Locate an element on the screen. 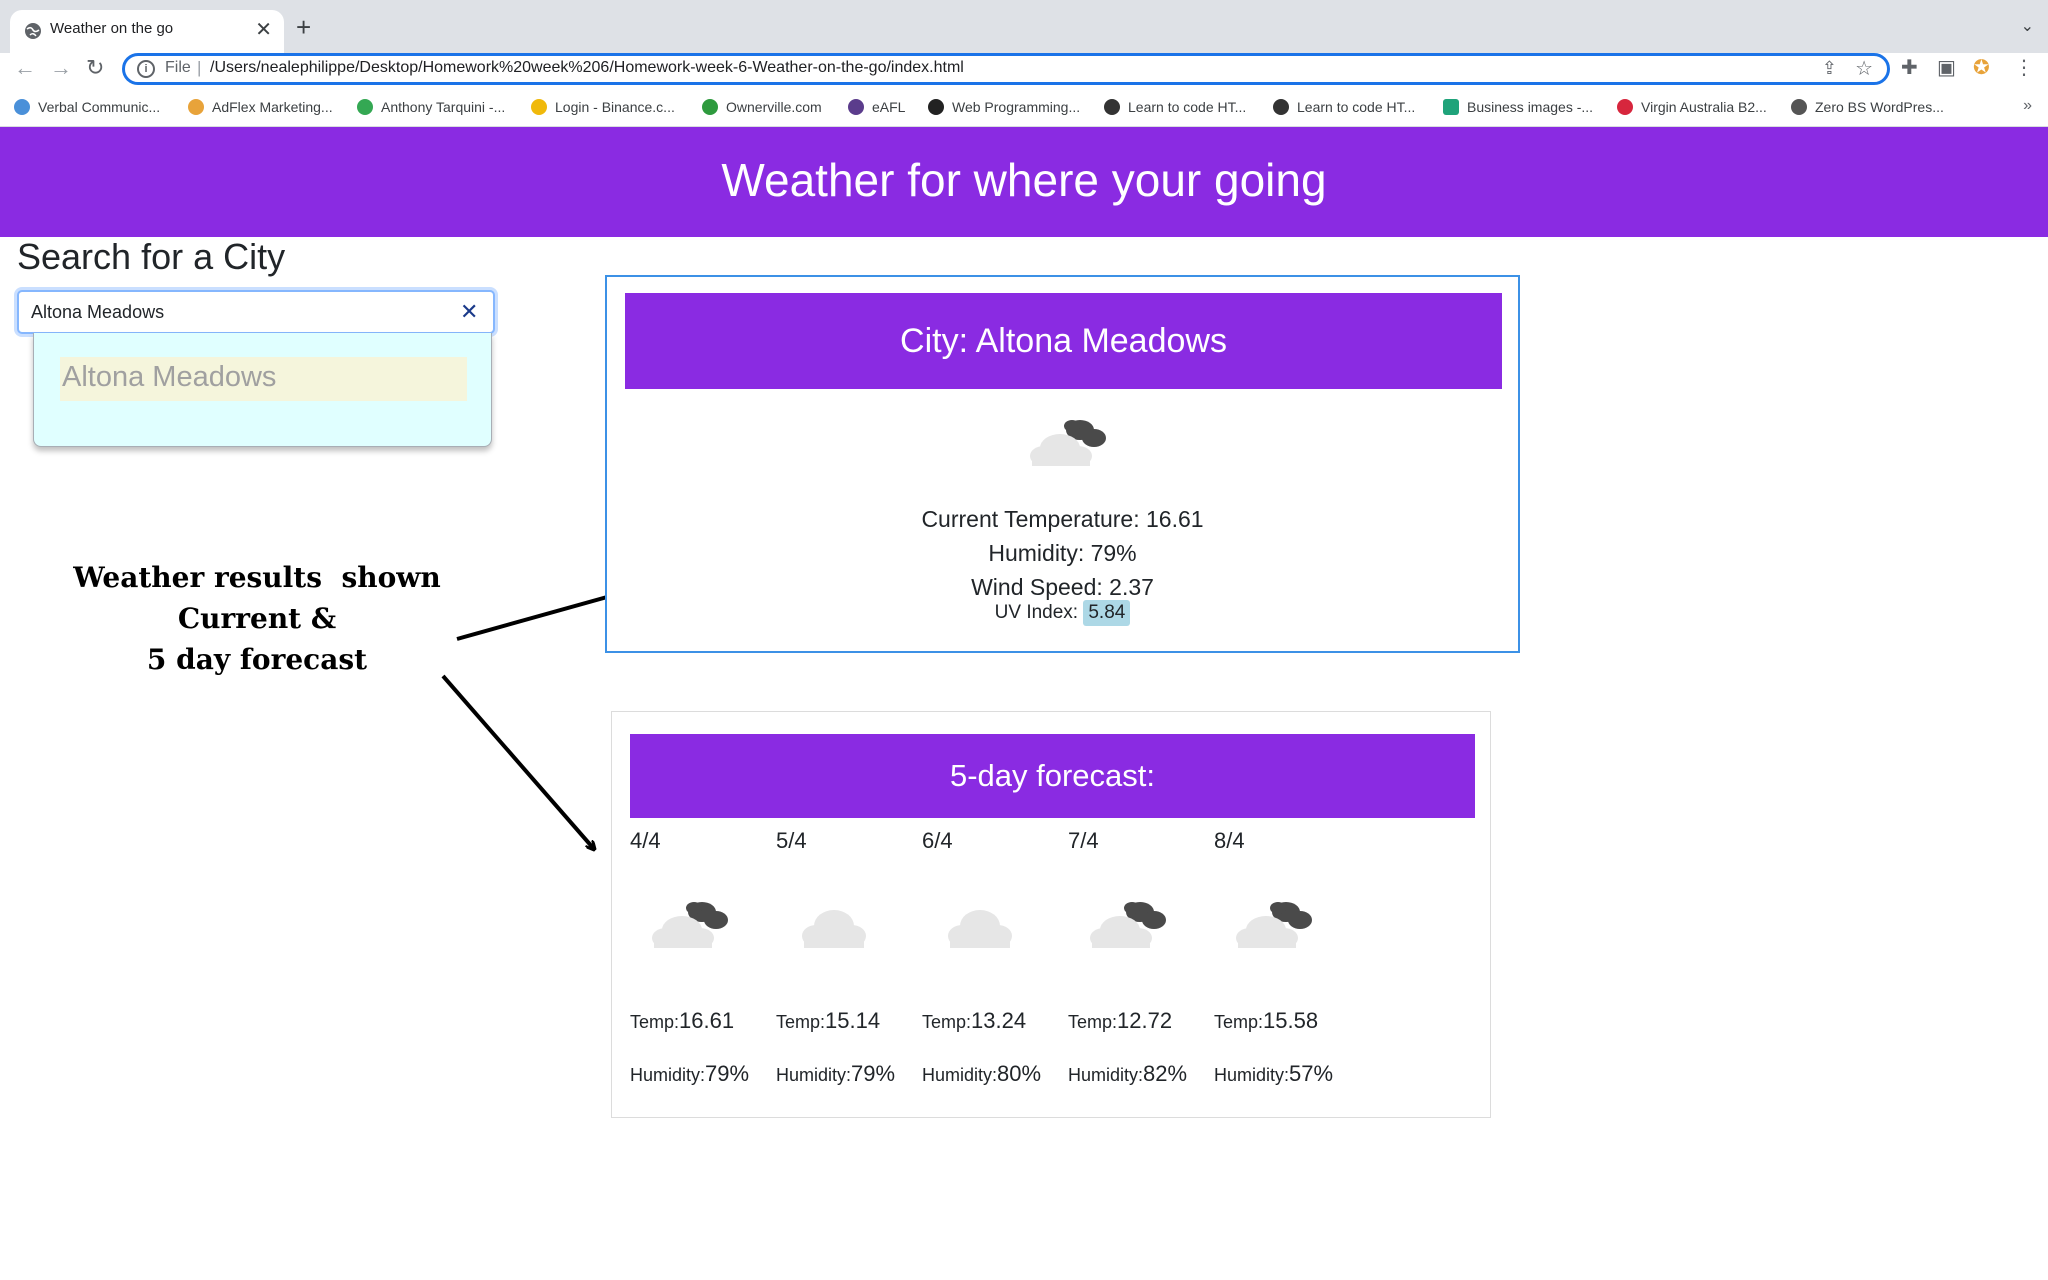  forecast-temp: Temp:15.14 is located at coordinates (828, 1021).